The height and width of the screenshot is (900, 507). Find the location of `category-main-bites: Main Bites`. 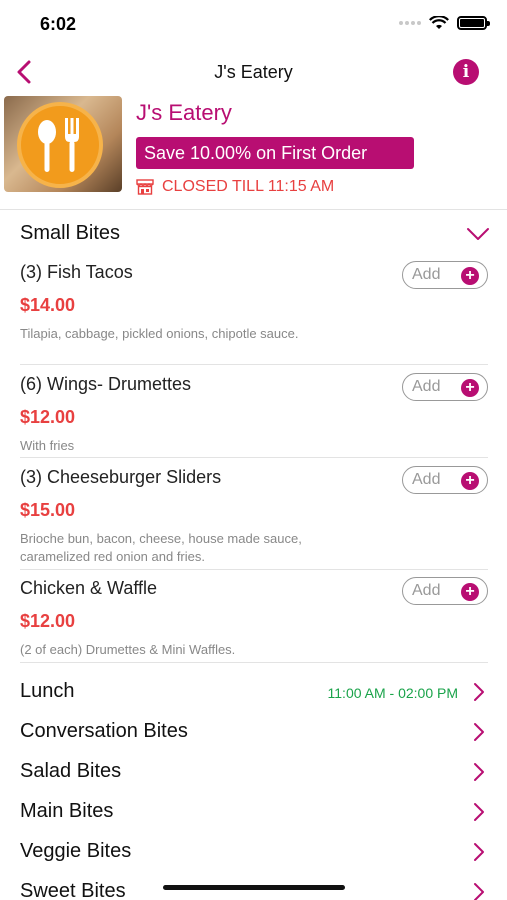

category-main-bites: Main Bites is located at coordinates (255, 811).